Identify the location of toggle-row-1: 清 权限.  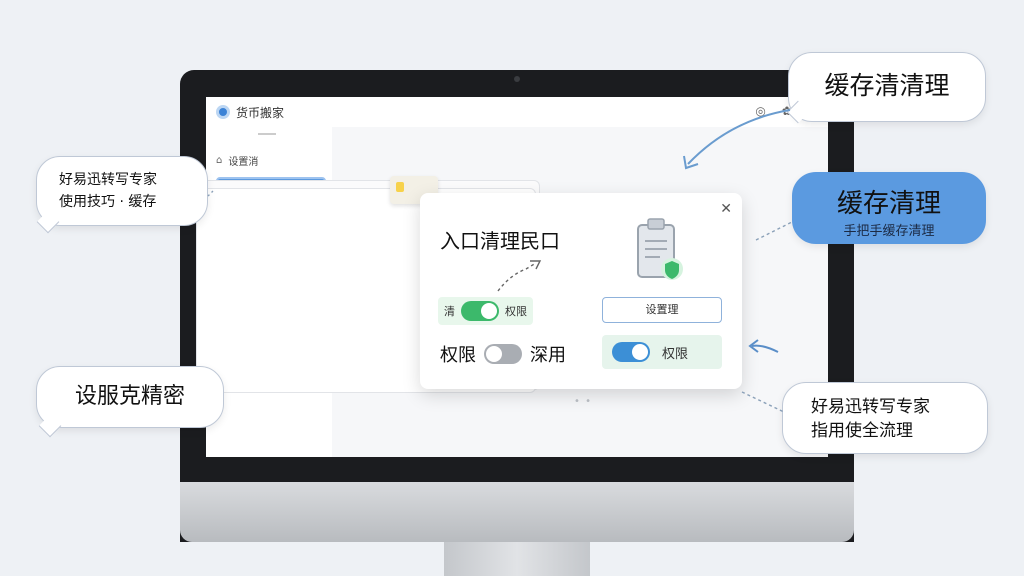
(485, 311).